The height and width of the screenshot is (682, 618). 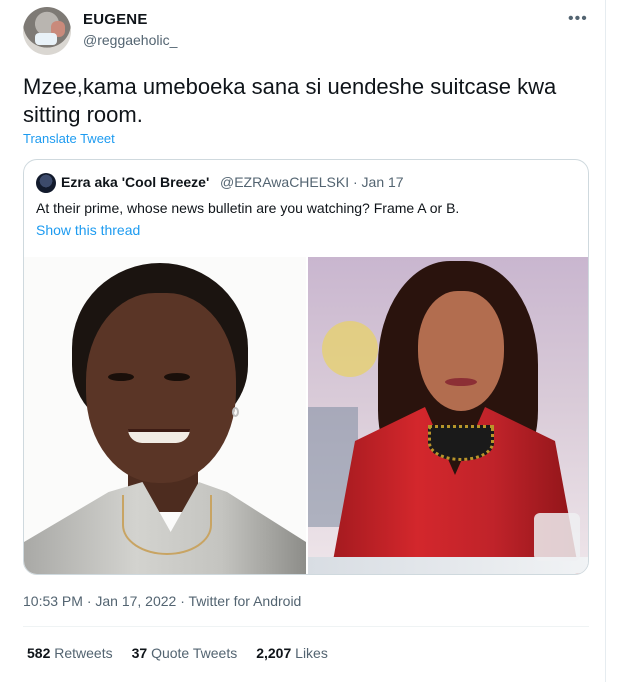 I want to click on photo-a-smile, so click(x=159, y=436).